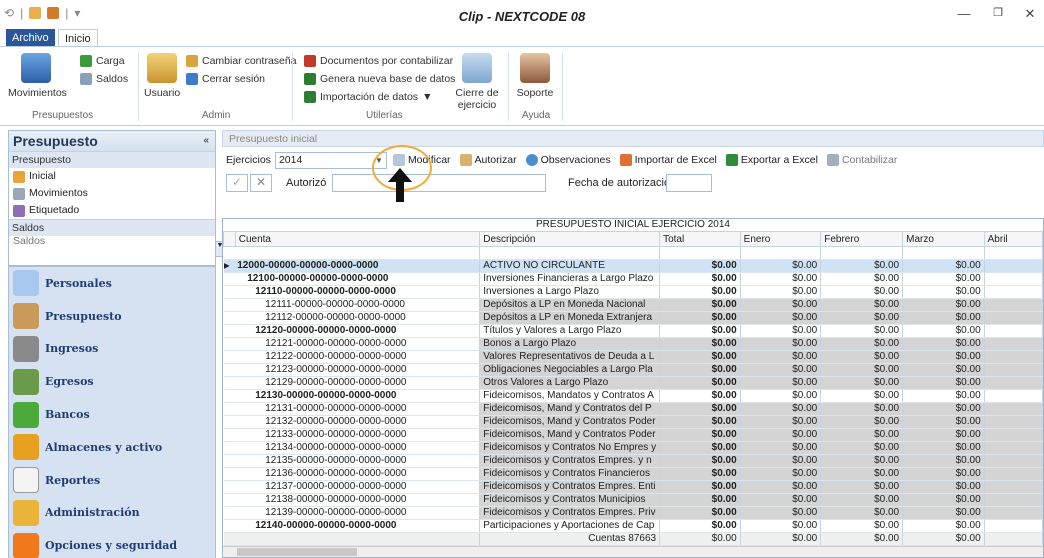 This screenshot has width=1044, height=558. I want to click on filter-row, so click(633, 253).